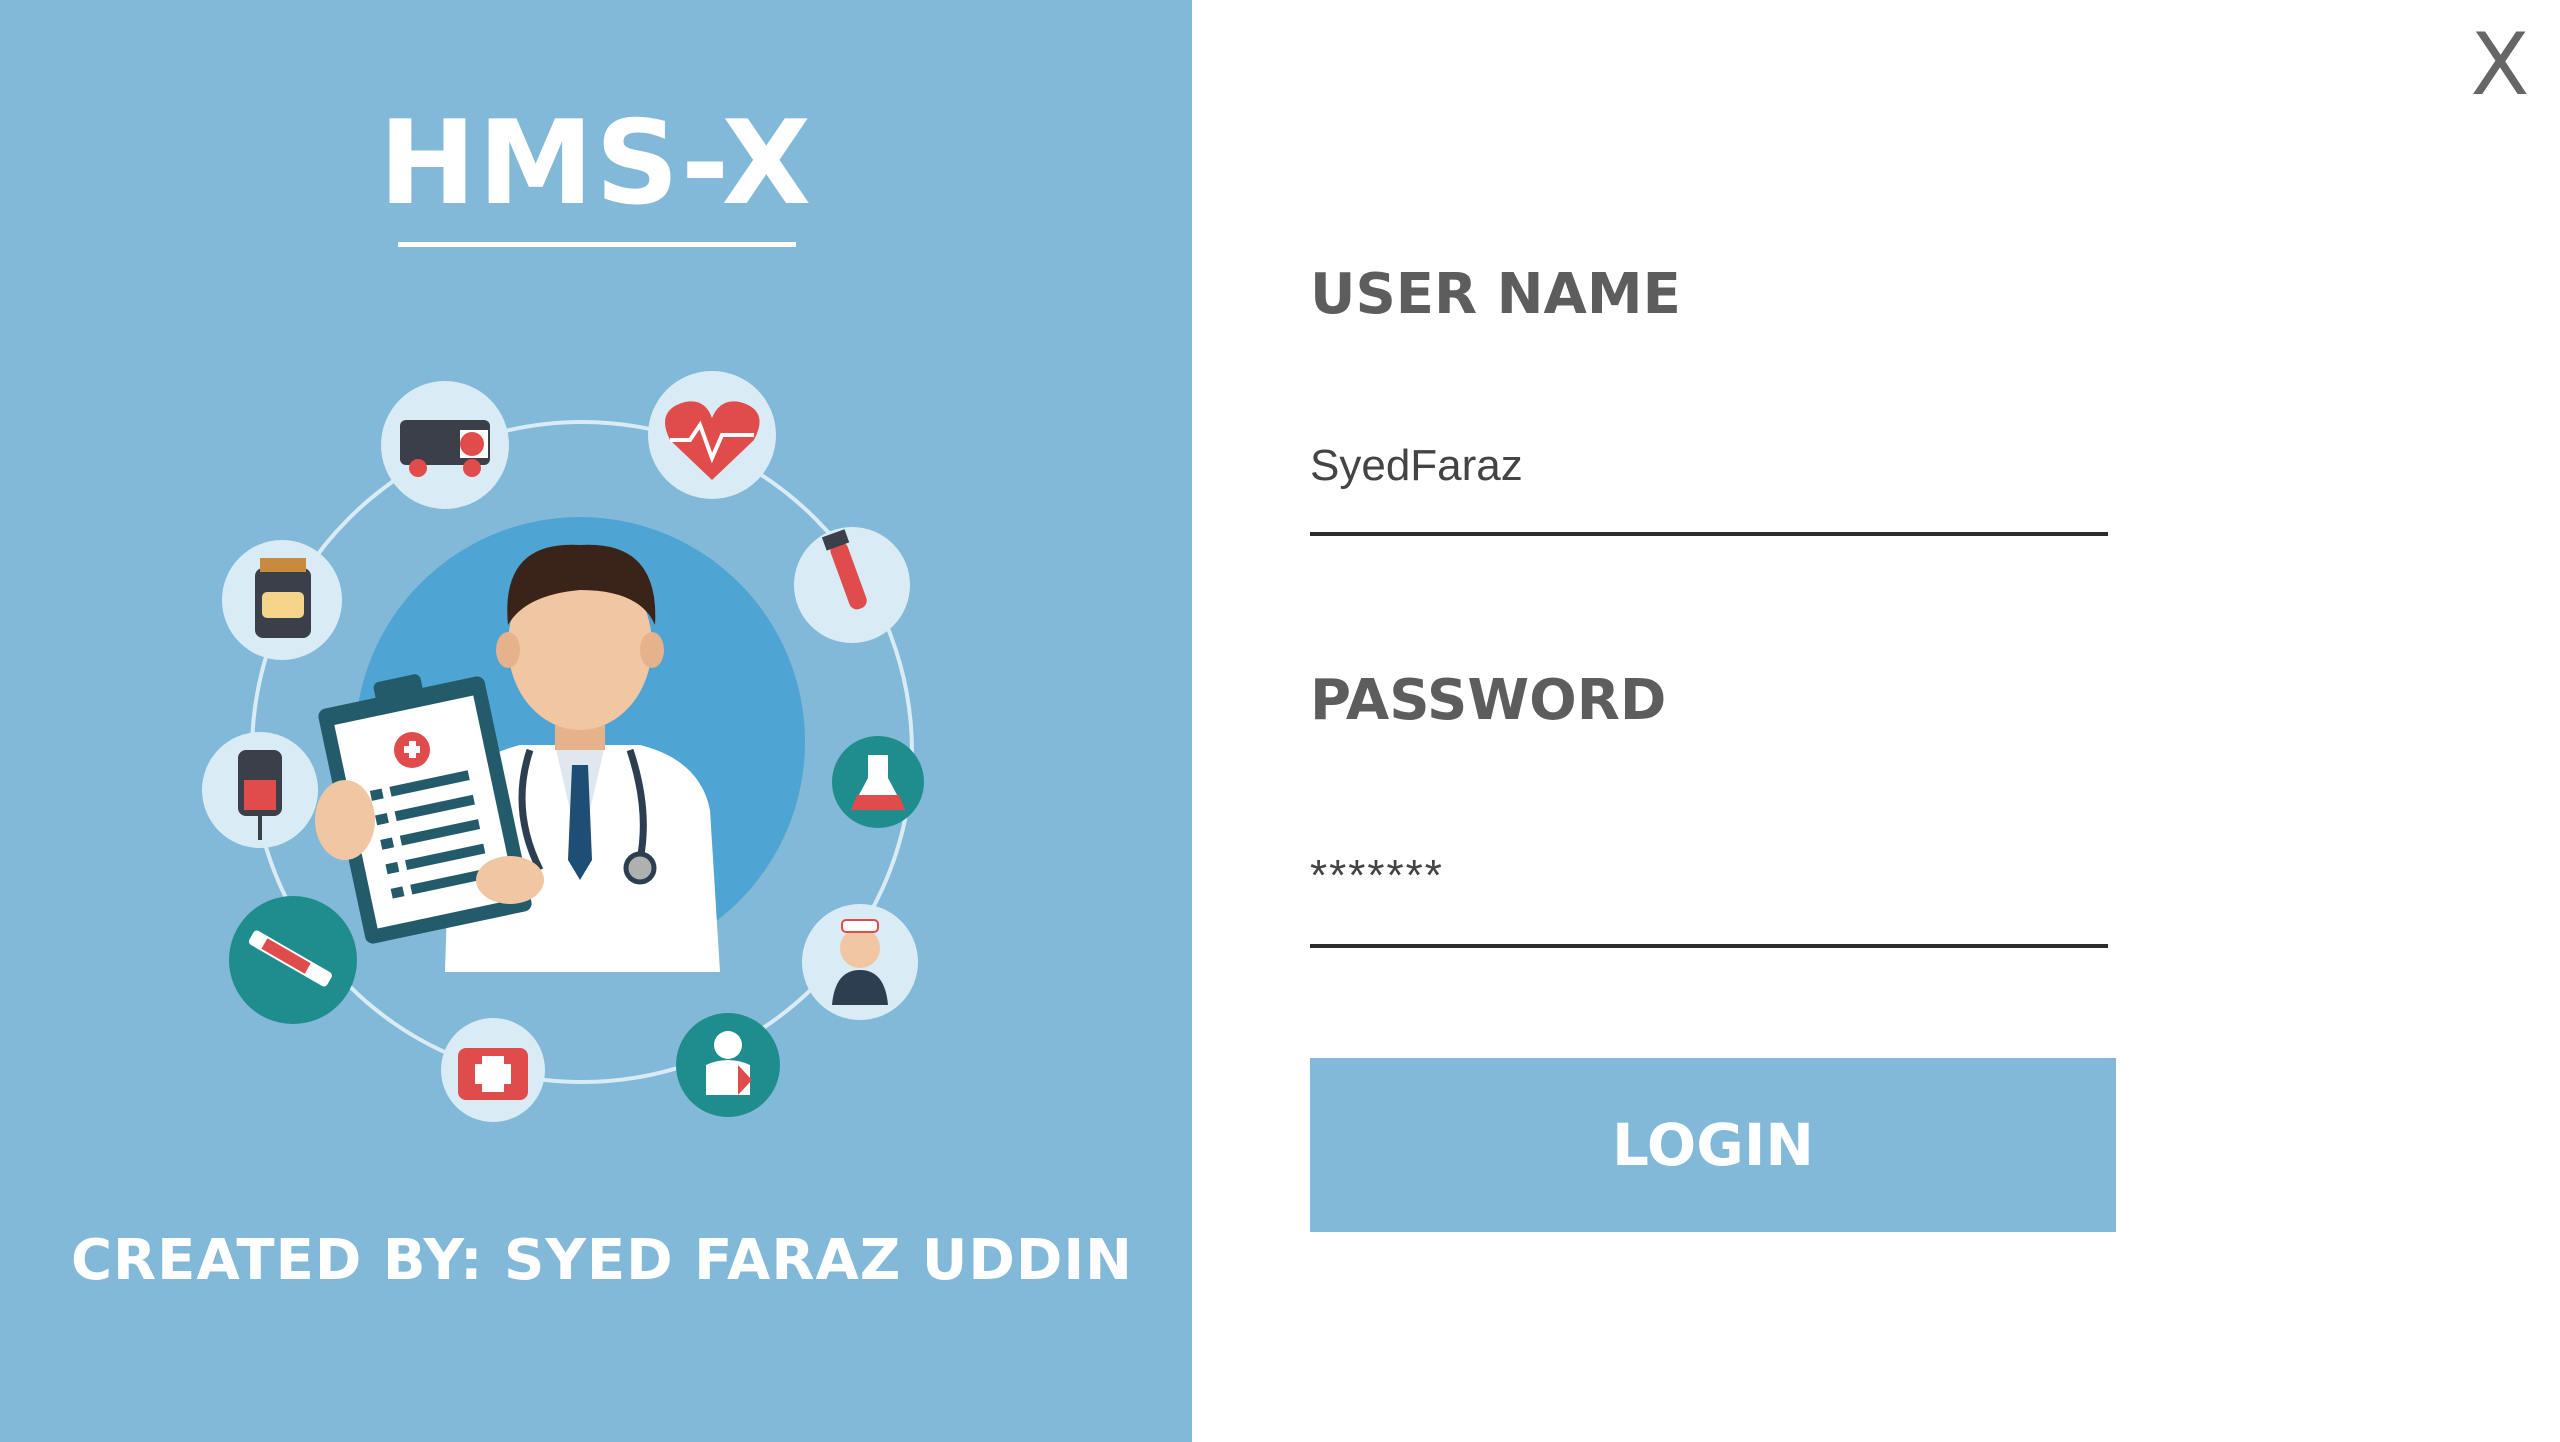  What do you see at coordinates (260, 790) in the screenshot?
I see `iv-bag-icon` at bounding box center [260, 790].